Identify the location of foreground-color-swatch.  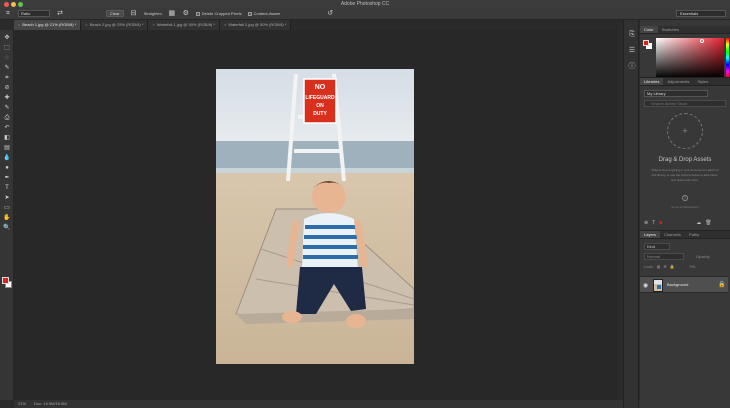
(5, 280).